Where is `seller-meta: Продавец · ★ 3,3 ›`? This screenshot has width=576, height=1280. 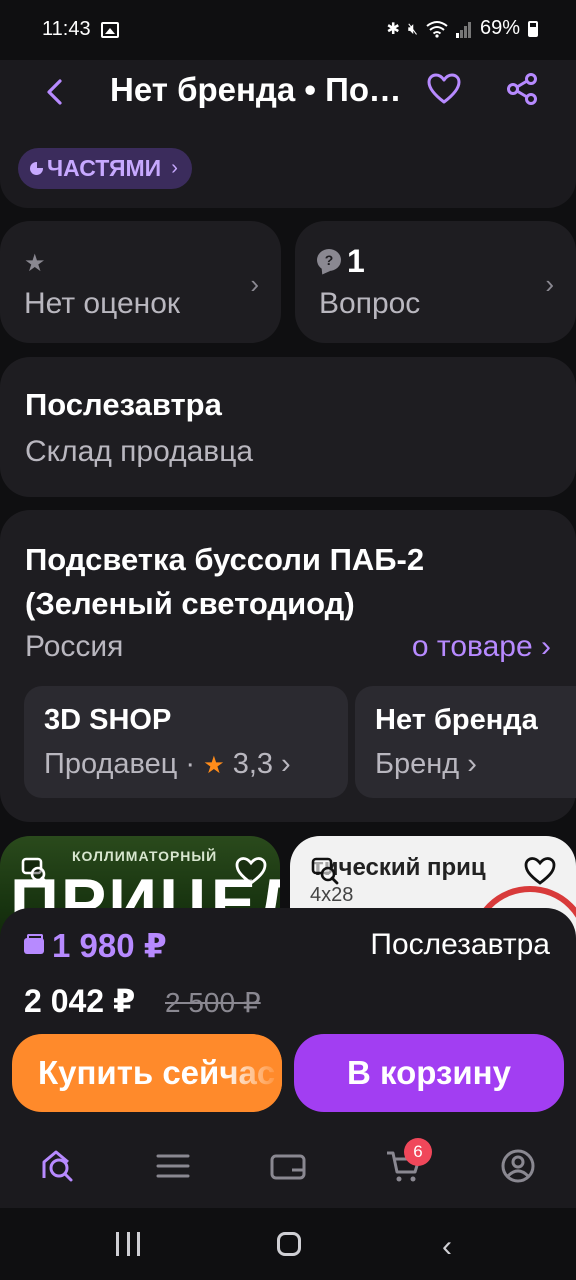 seller-meta: Продавец · ★ 3,3 › is located at coordinates (167, 764).